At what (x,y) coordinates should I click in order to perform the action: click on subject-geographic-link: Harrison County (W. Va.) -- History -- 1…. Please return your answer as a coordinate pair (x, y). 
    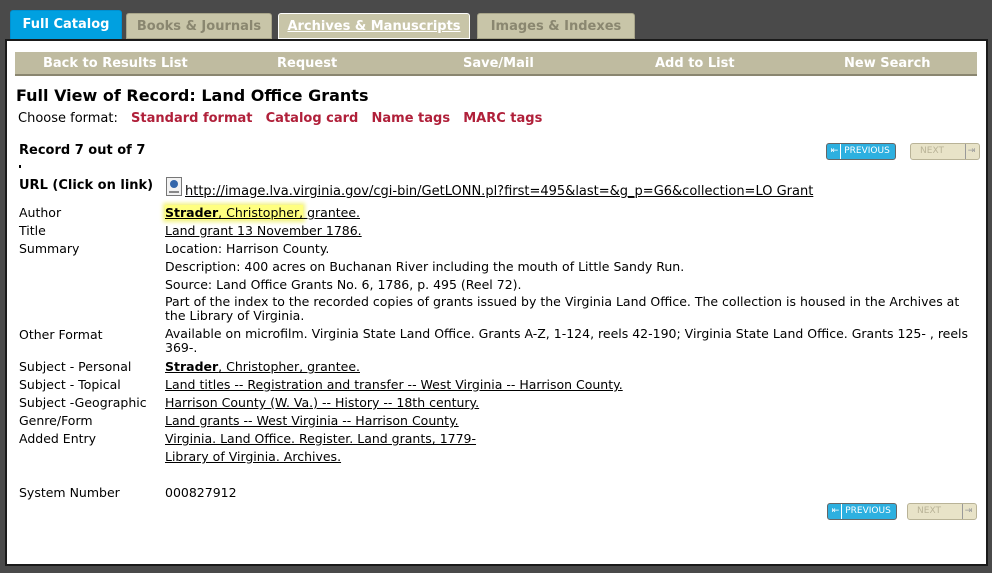
    Looking at the image, I should click on (322, 402).